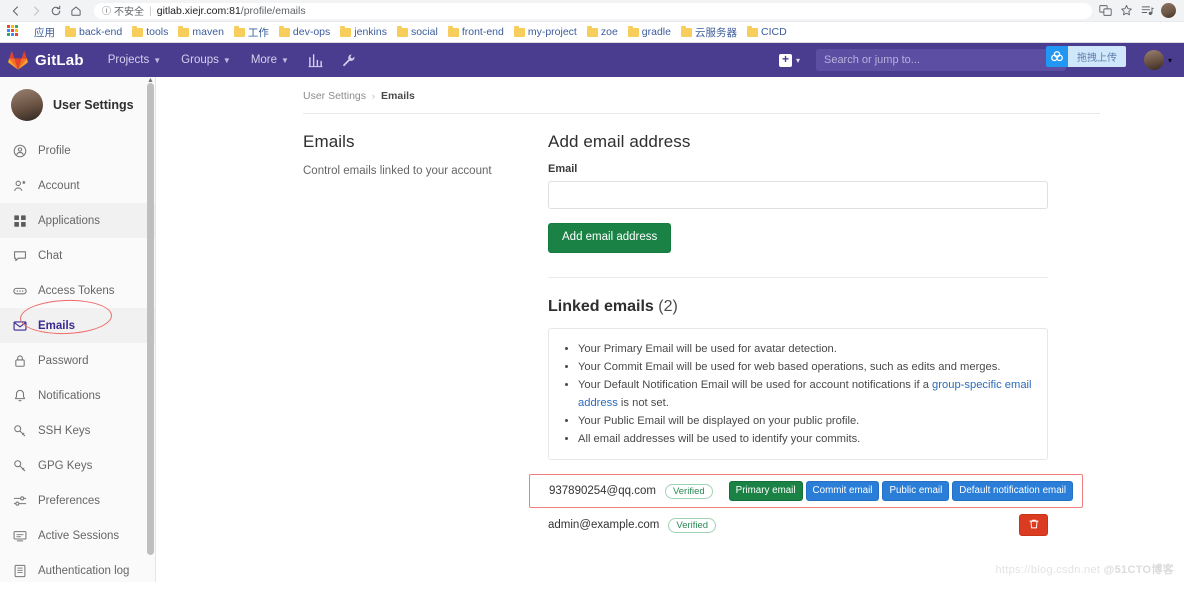  I want to click on sidebar-item-authentication-log: Authentication log, so click(77, 567).